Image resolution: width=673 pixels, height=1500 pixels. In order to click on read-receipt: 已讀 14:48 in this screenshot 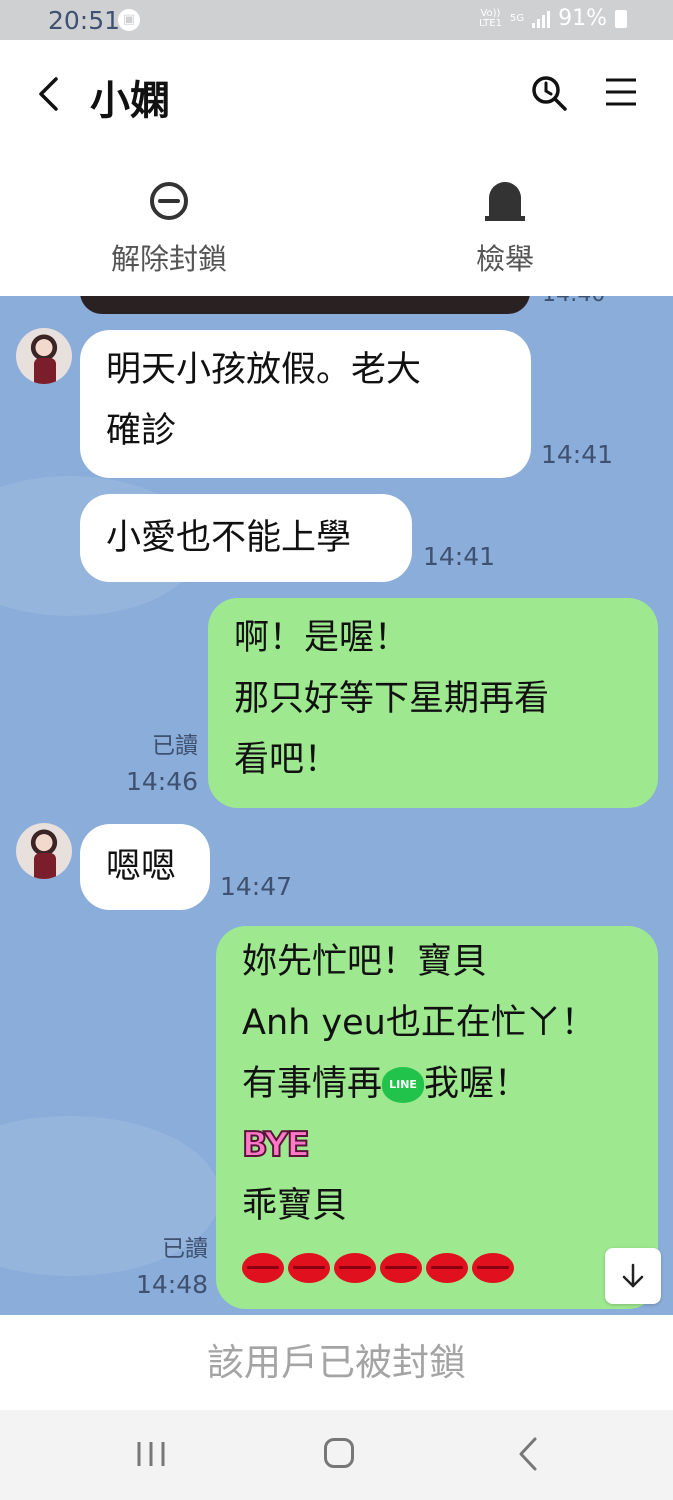, I will do `click(171, 1267)`.